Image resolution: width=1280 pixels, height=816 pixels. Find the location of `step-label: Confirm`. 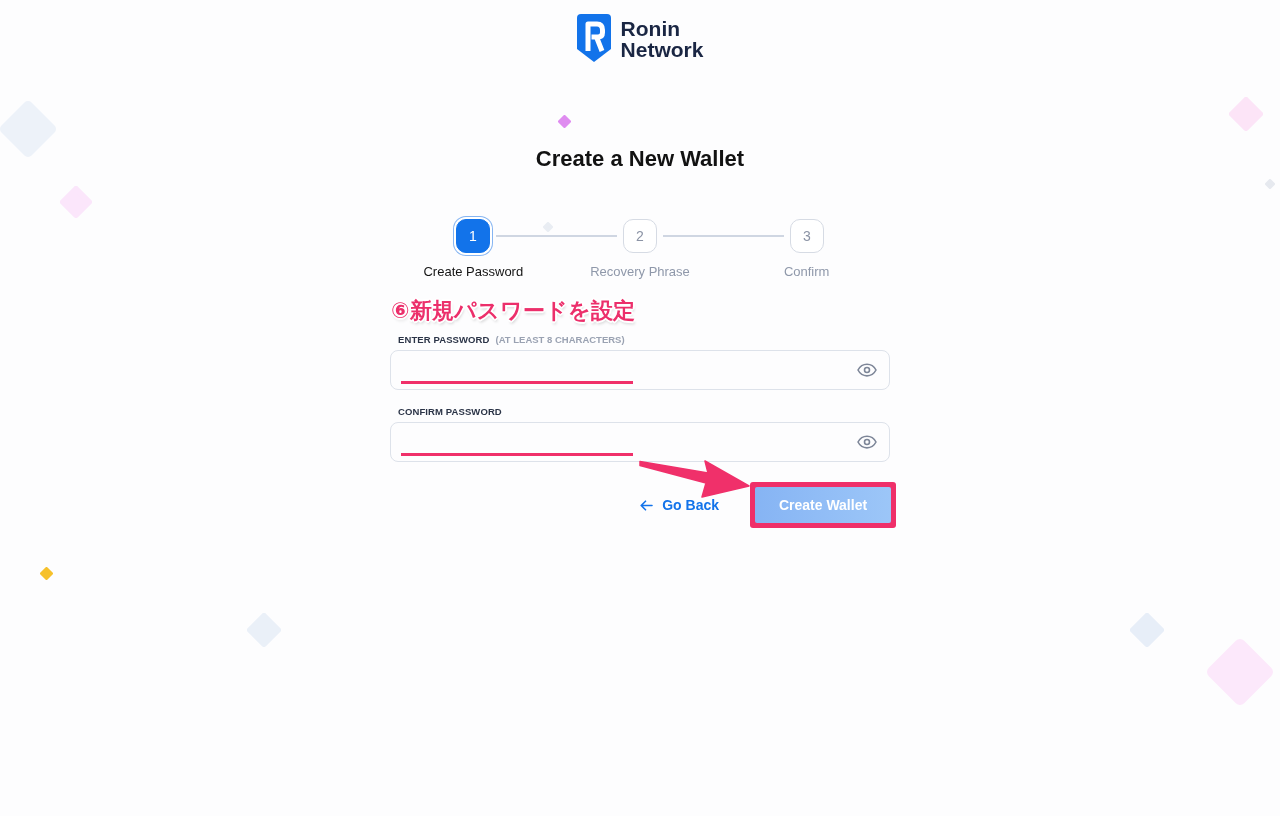

step-label: Confirm is located at coordinates (806, 272).